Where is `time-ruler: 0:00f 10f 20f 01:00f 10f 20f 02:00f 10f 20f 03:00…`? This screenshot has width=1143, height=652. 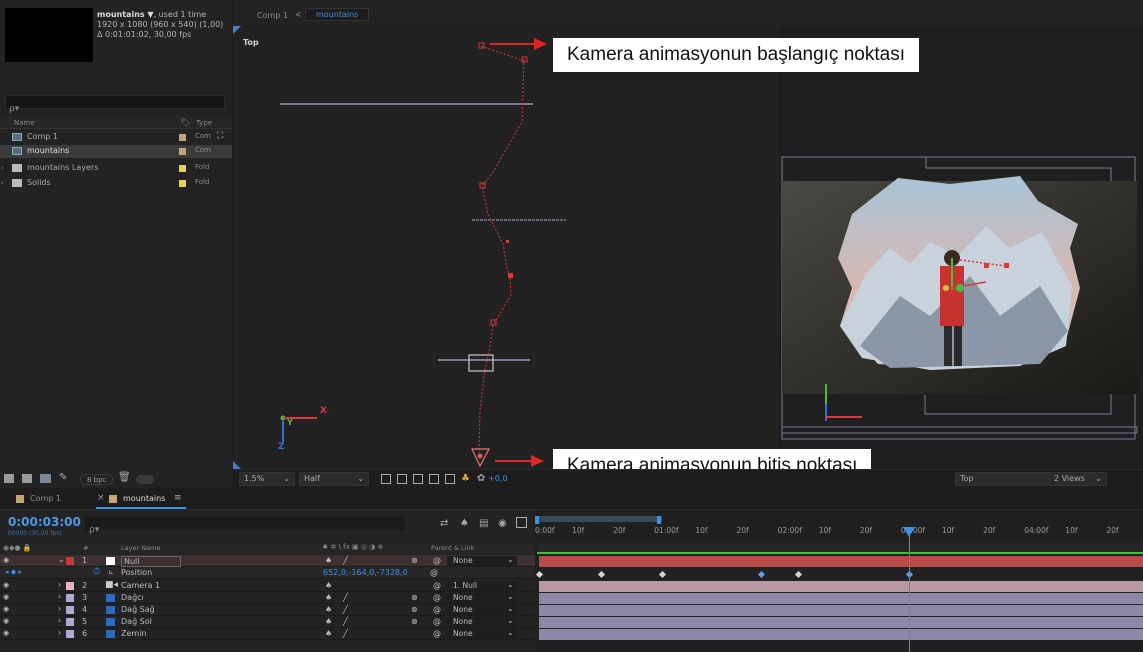
time-ruler: 0:00f 10f 20f 01:00f 10f 20f 02:00f 10f 20f 03:00… is located at coordinates (839, 533).